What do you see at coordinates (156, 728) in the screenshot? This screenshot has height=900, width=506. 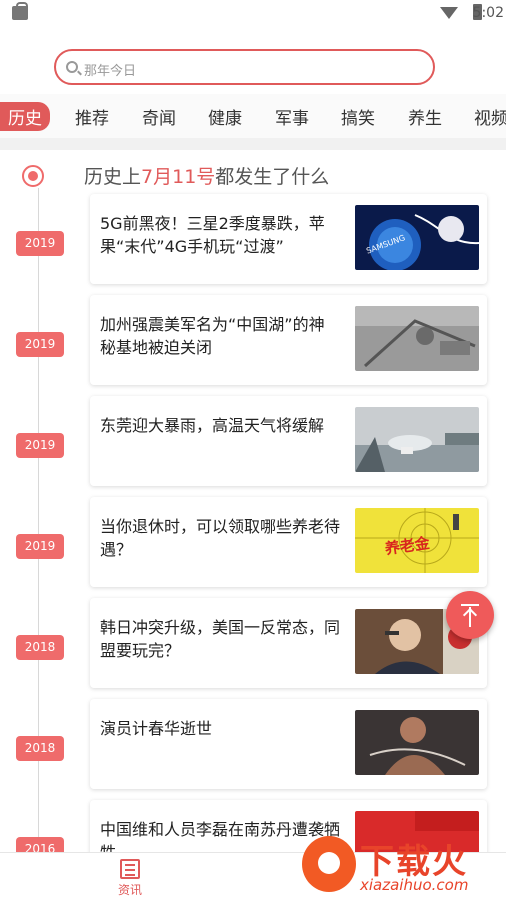 I see `article-title: 演员计春华逝世` at bounding box center [156, 728].